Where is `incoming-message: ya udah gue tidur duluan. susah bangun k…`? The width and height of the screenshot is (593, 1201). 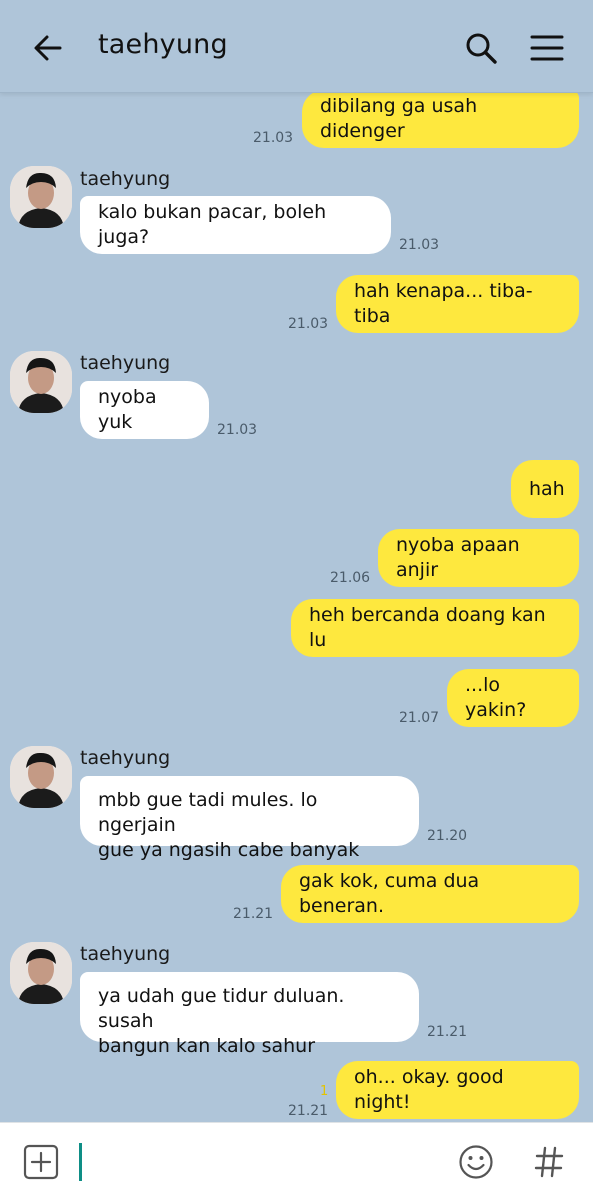
incoming-message: ya udah gue tidur duluan. susah bangun k… is located at coordinates (249, 1014).